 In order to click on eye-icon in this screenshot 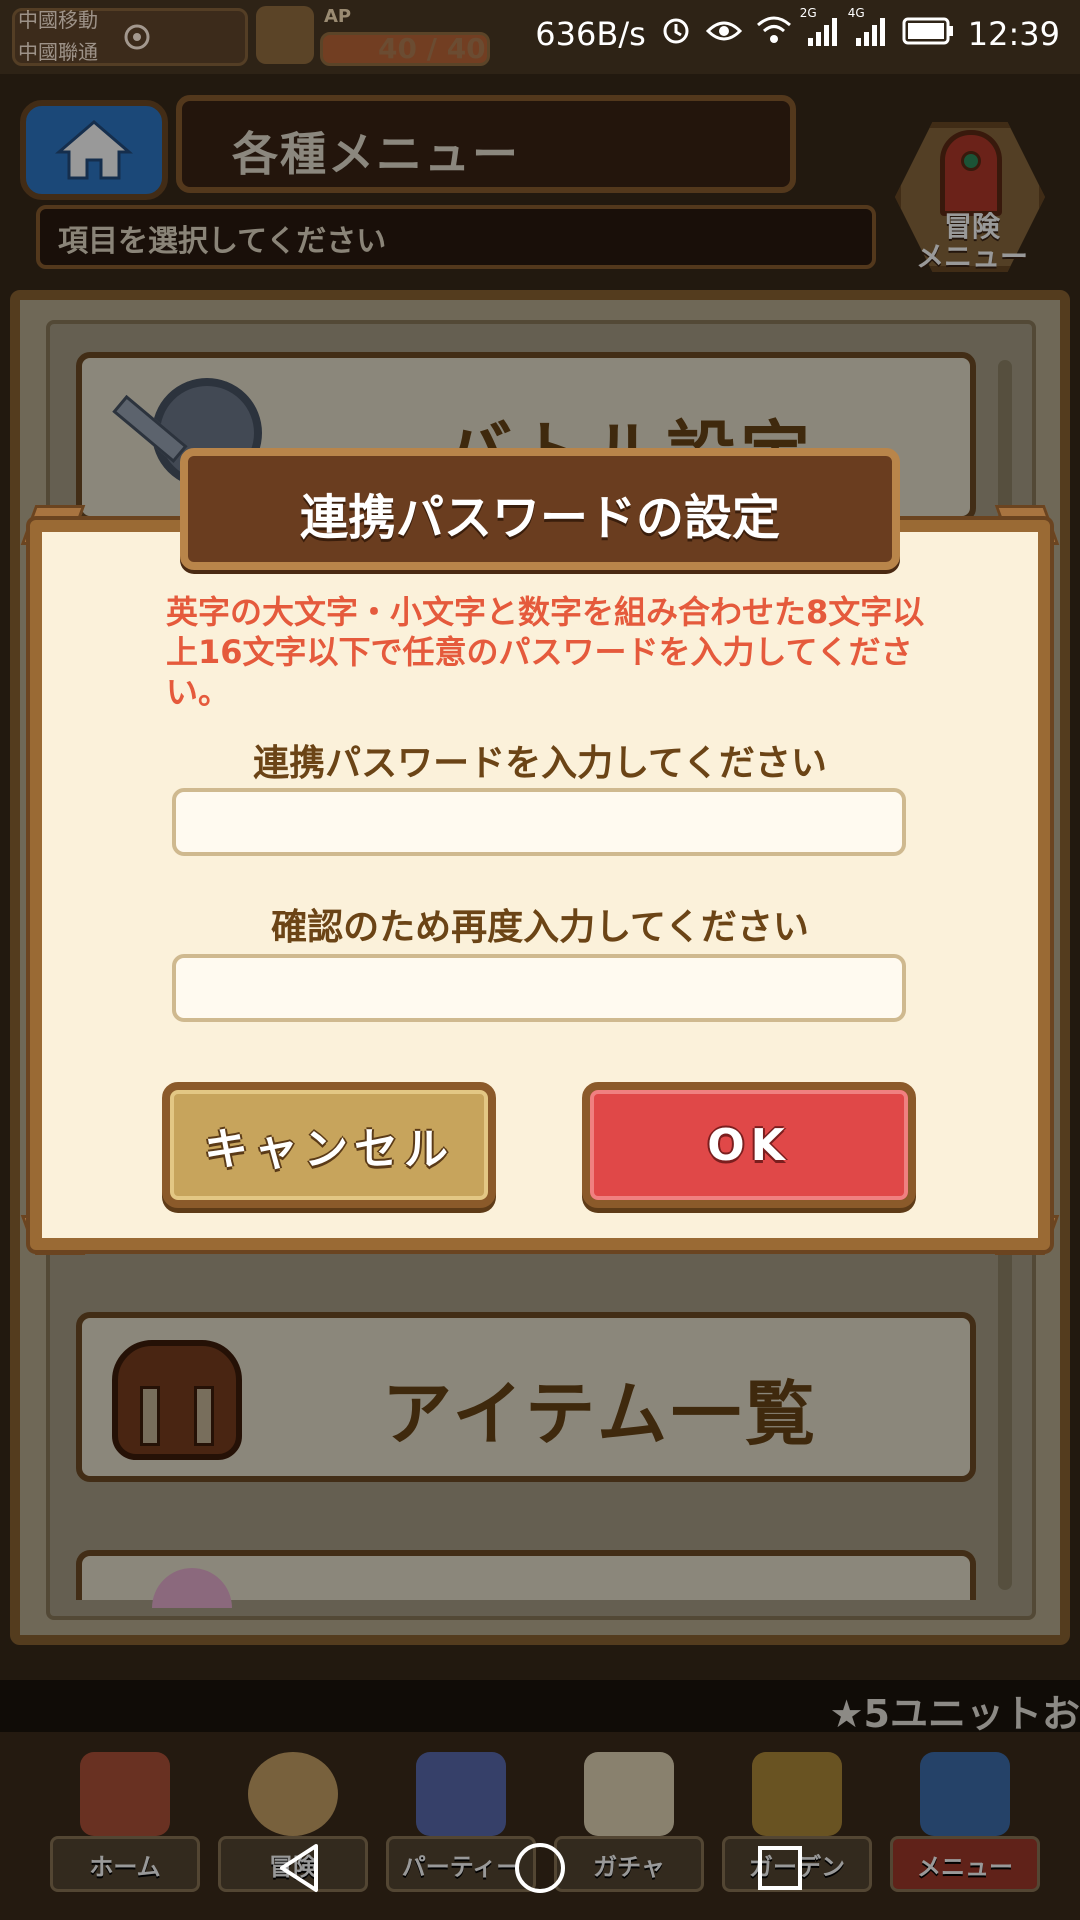, I will do `click(723, 34)`.